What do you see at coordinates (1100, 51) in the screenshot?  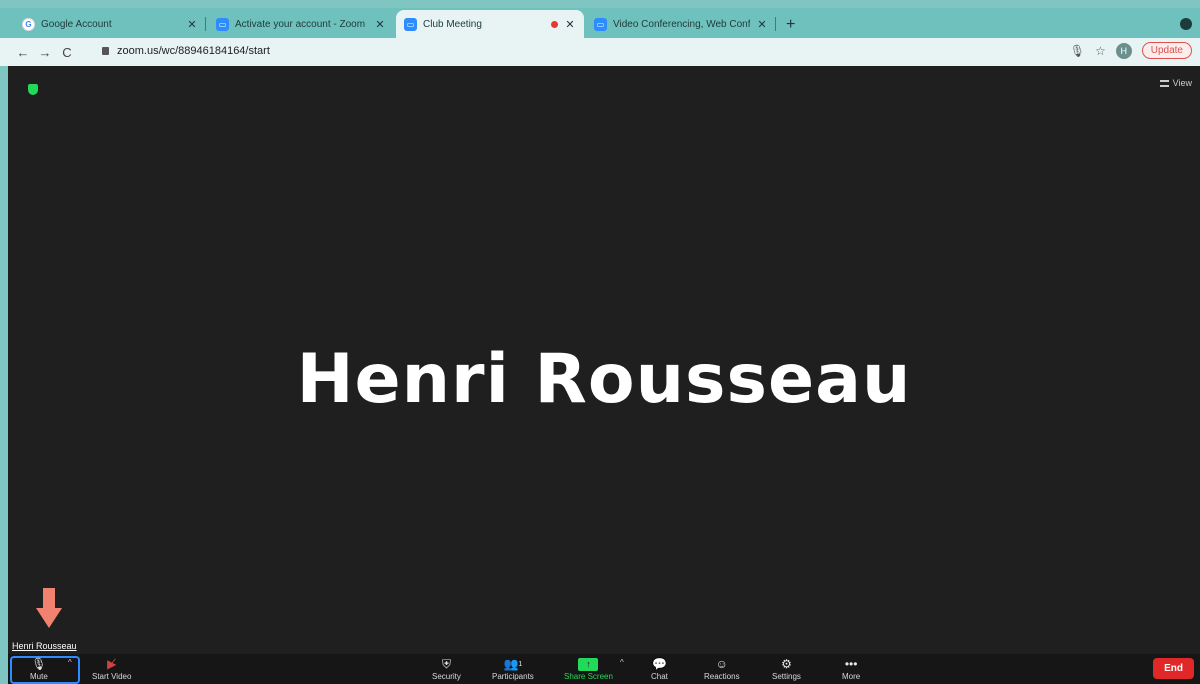 I see `bookmark-star-icon: ☆` at bounding box center [1100, 51].